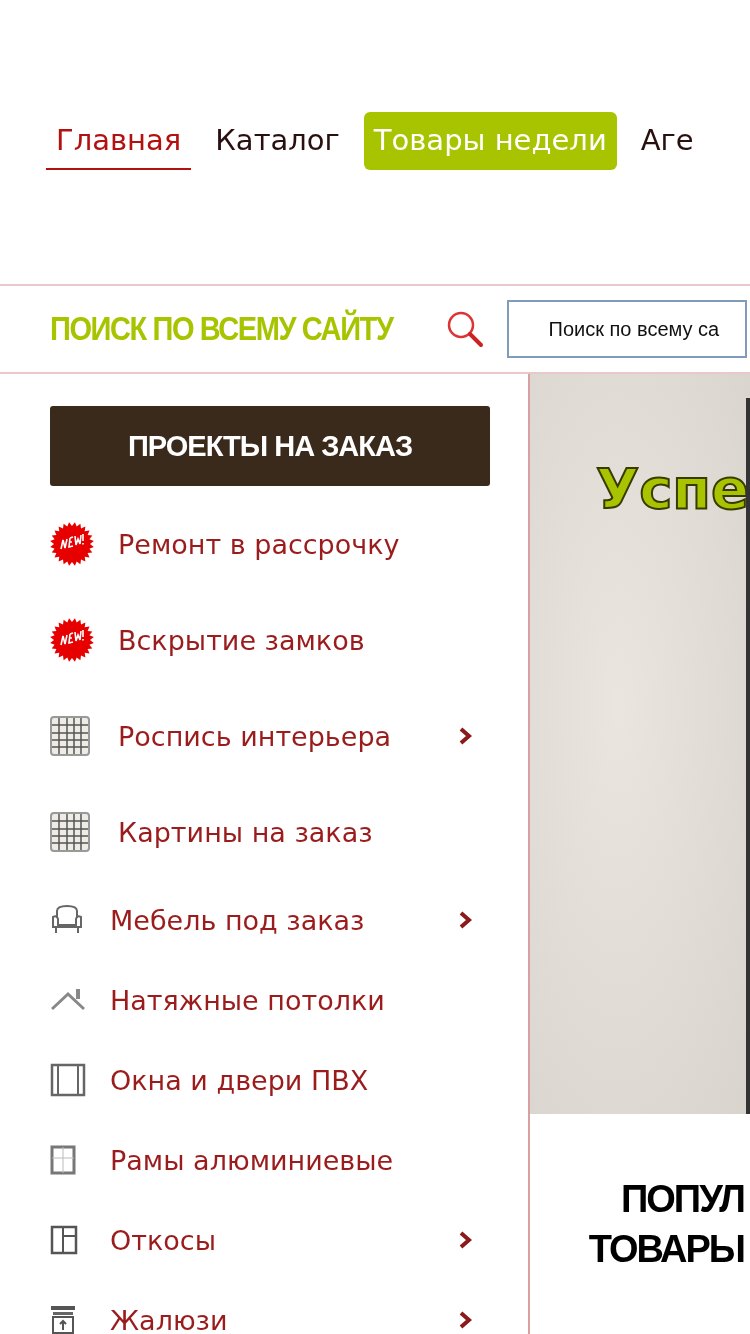 The image size is (750, 1334). I want to click on menu-item: Жалюзи, so click(169, 1319).